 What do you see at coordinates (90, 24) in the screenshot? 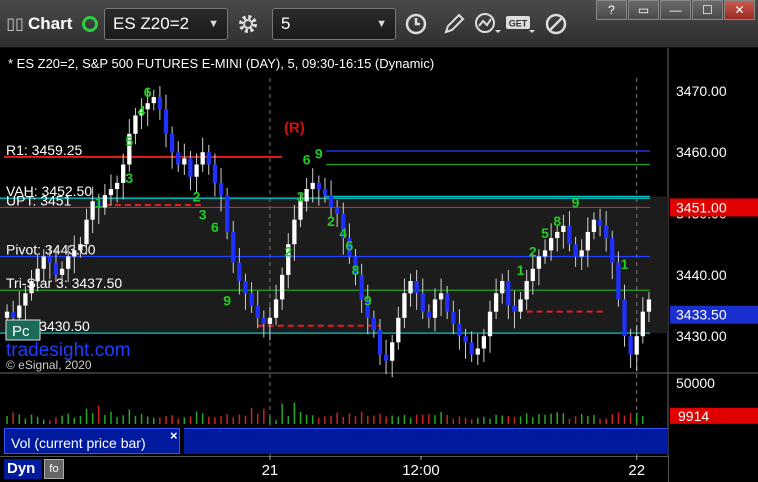
I see `link-status-icon` at bounding box center [90, 24].